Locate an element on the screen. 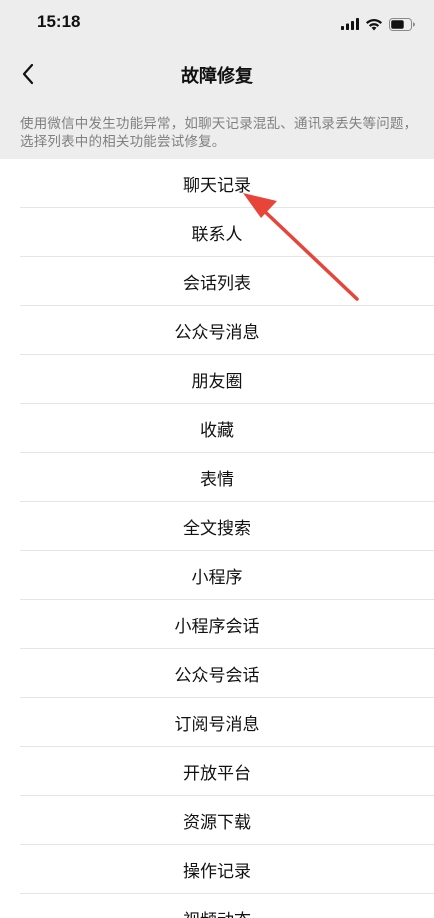  repair-list-item: 操作记录 is located at coordinates (217, 869).